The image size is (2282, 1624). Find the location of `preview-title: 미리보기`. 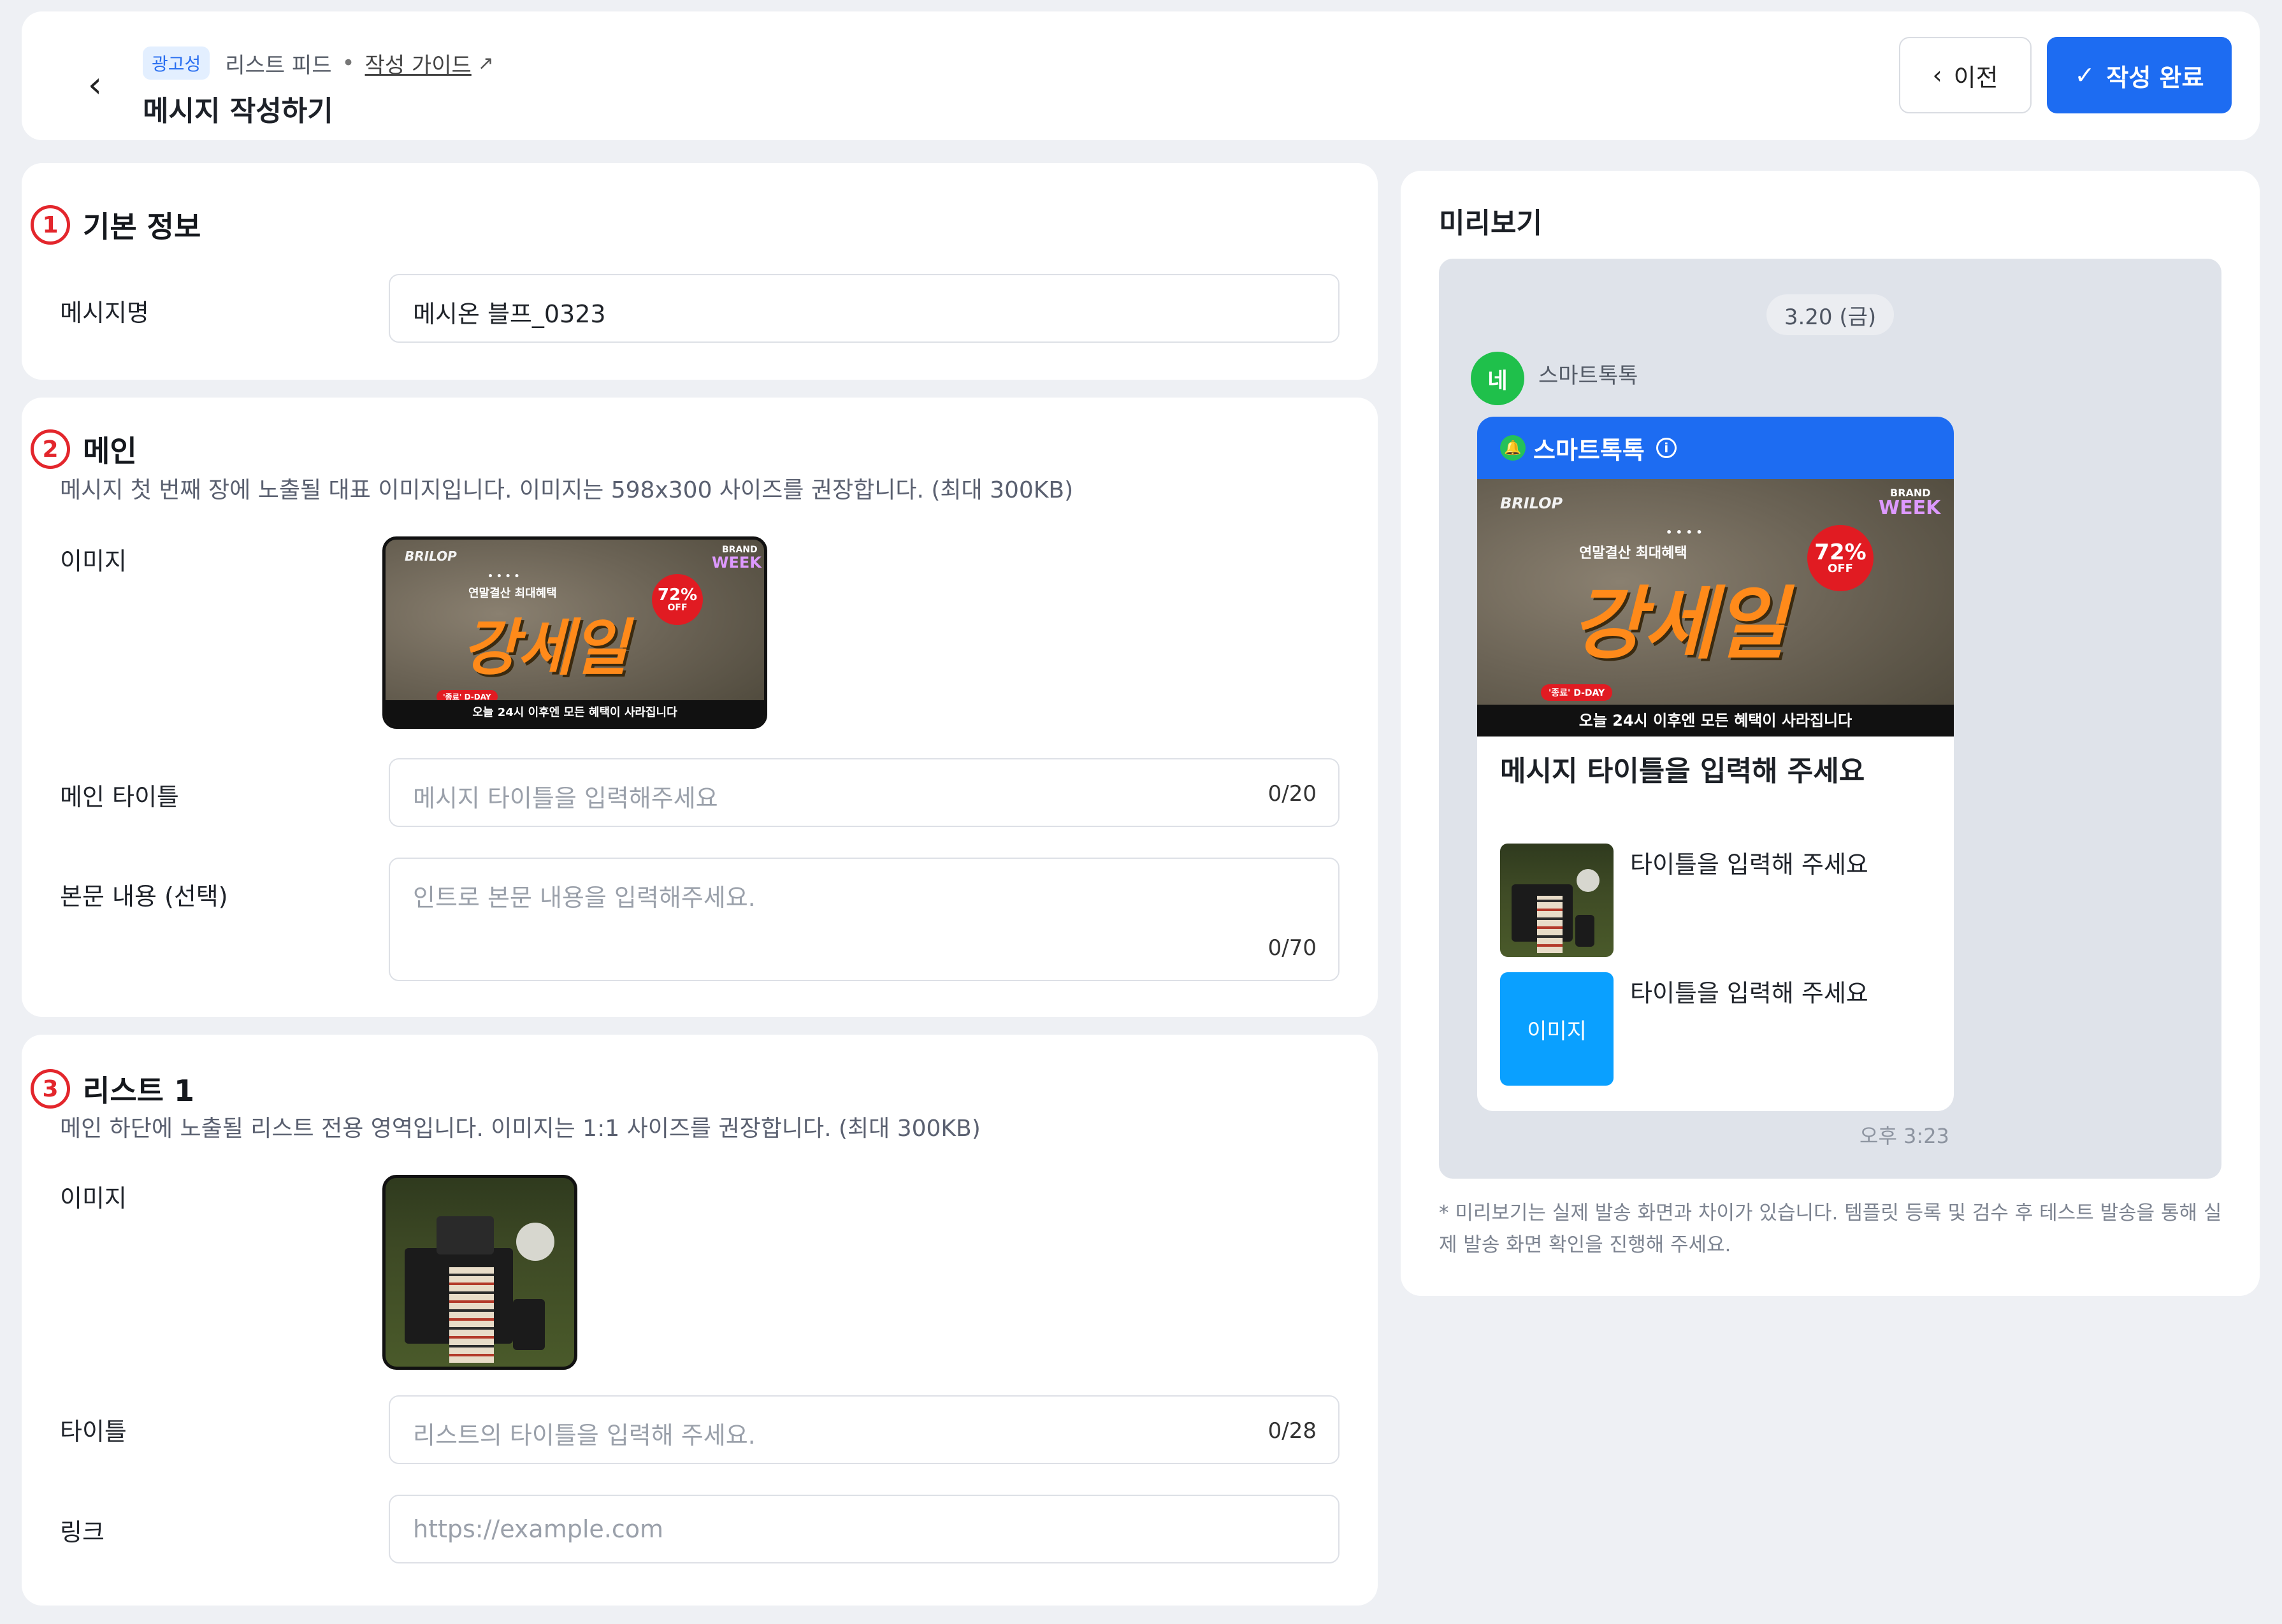

preview-title: 미리보기 is located at coordinates (1490, 223).